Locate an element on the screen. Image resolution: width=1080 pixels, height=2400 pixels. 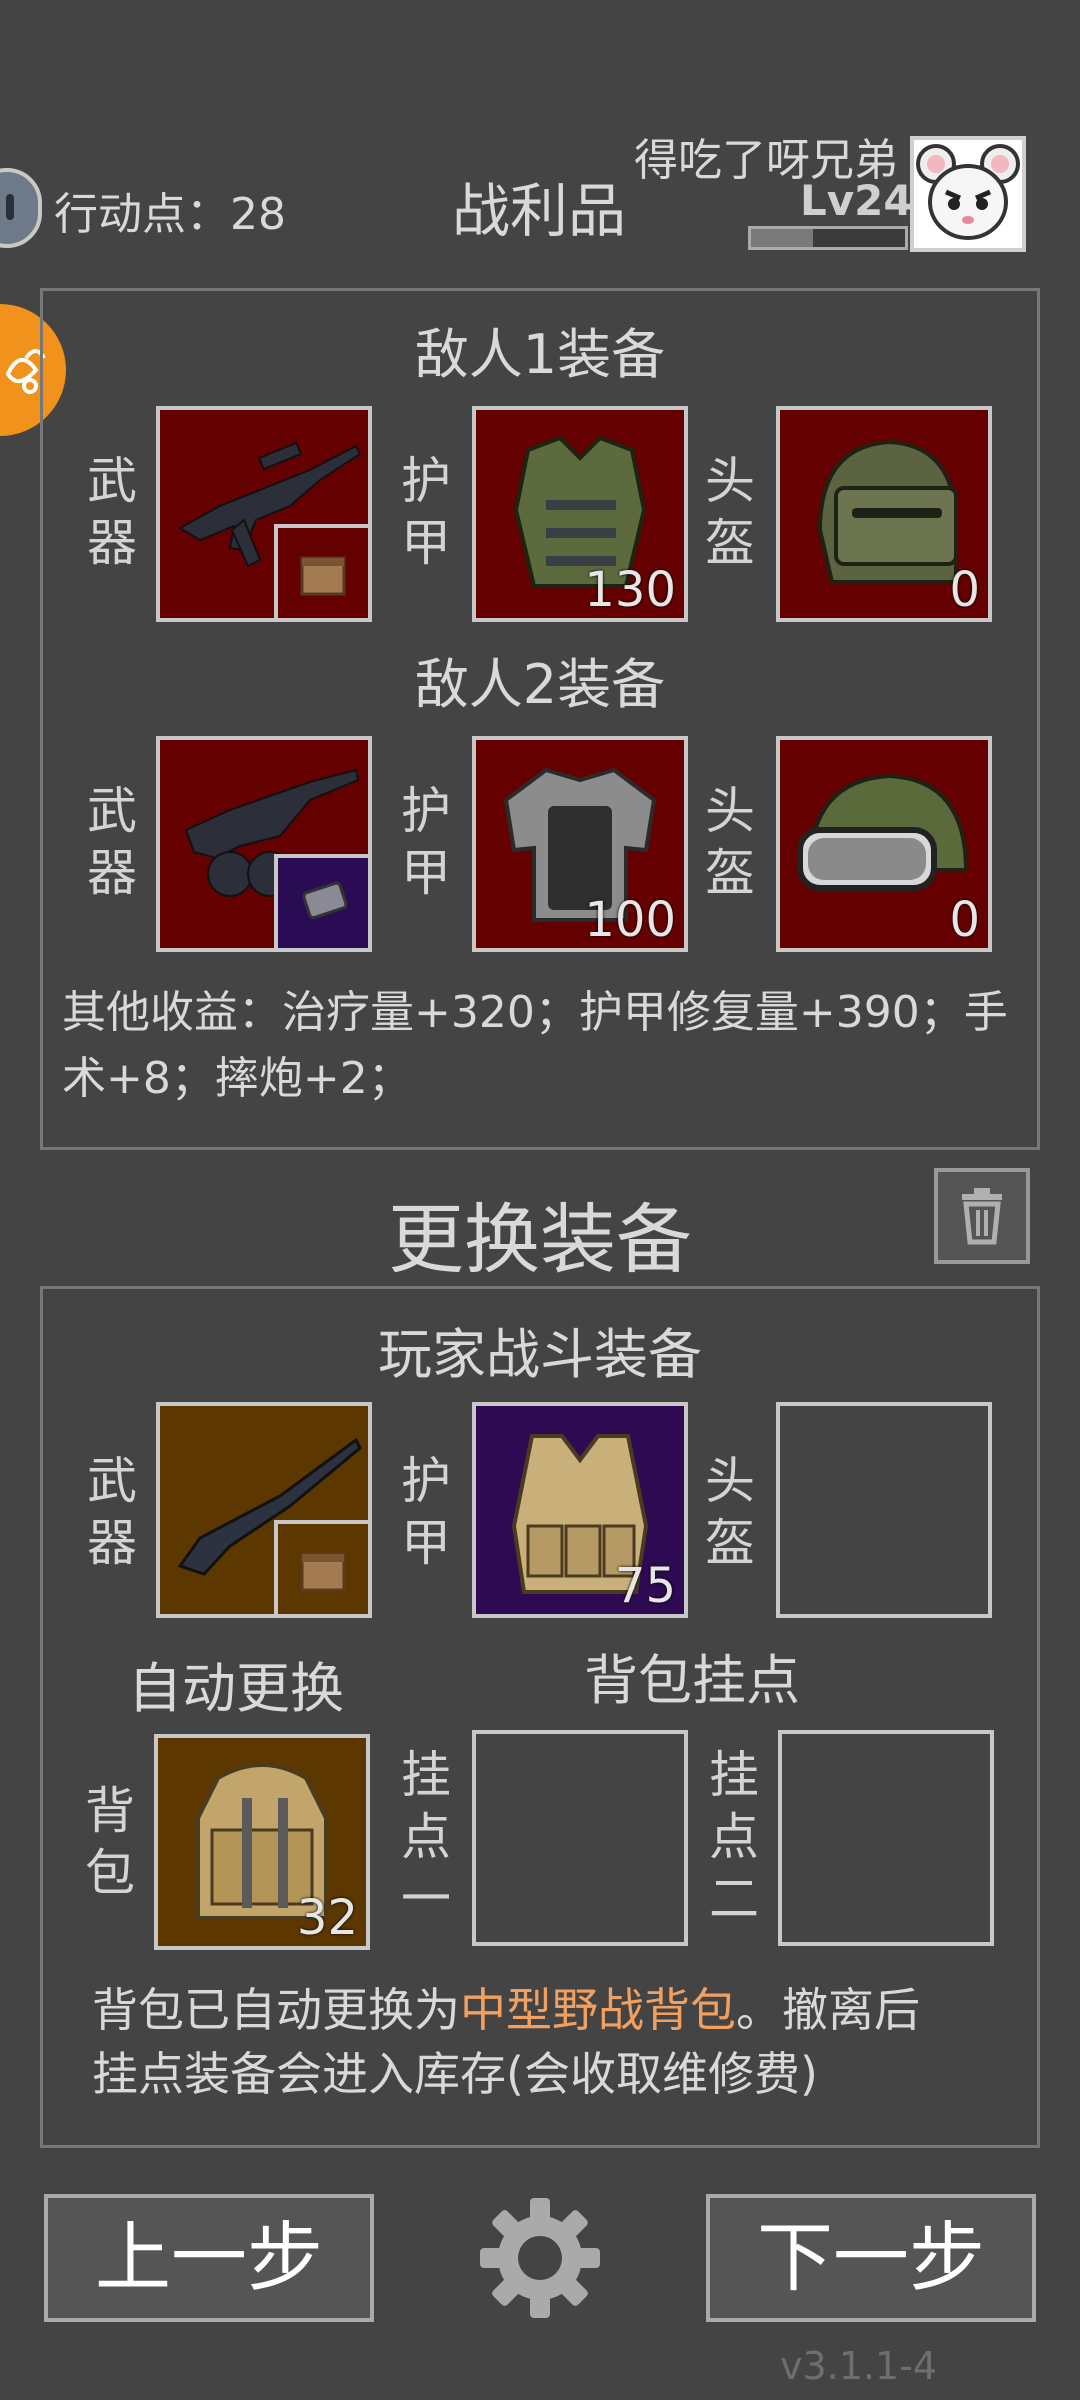
prev-step-button: 上一步 is located at coordinates (209, 2258).